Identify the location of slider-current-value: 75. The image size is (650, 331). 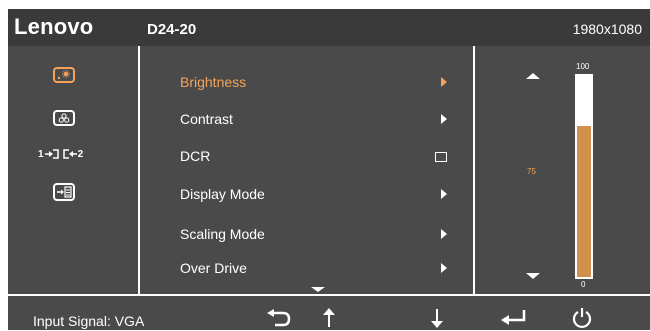
(531, 171).